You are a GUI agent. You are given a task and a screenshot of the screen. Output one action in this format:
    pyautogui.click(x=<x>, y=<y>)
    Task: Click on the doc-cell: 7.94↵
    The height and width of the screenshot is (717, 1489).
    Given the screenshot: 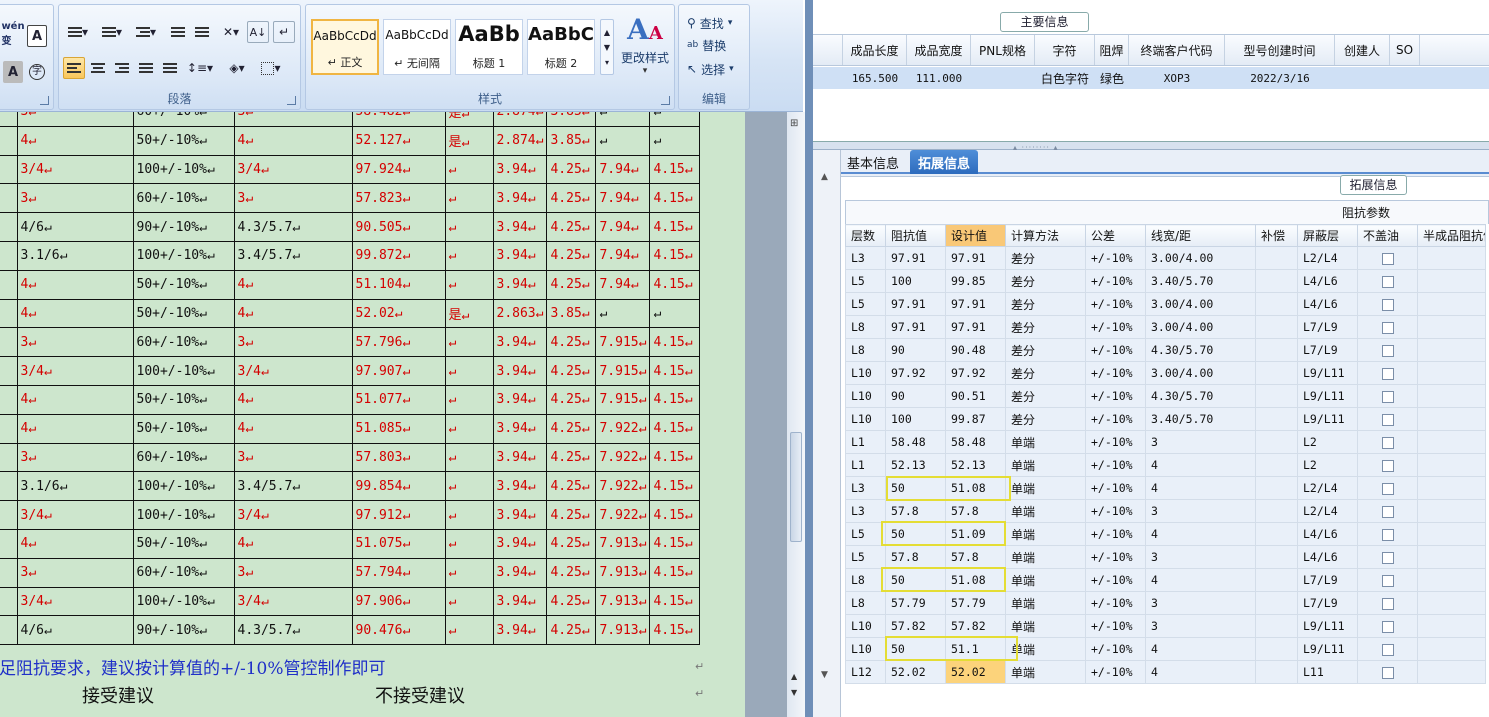 What is the action you would take?
    pyautogui.click(x=623, y=255)
    